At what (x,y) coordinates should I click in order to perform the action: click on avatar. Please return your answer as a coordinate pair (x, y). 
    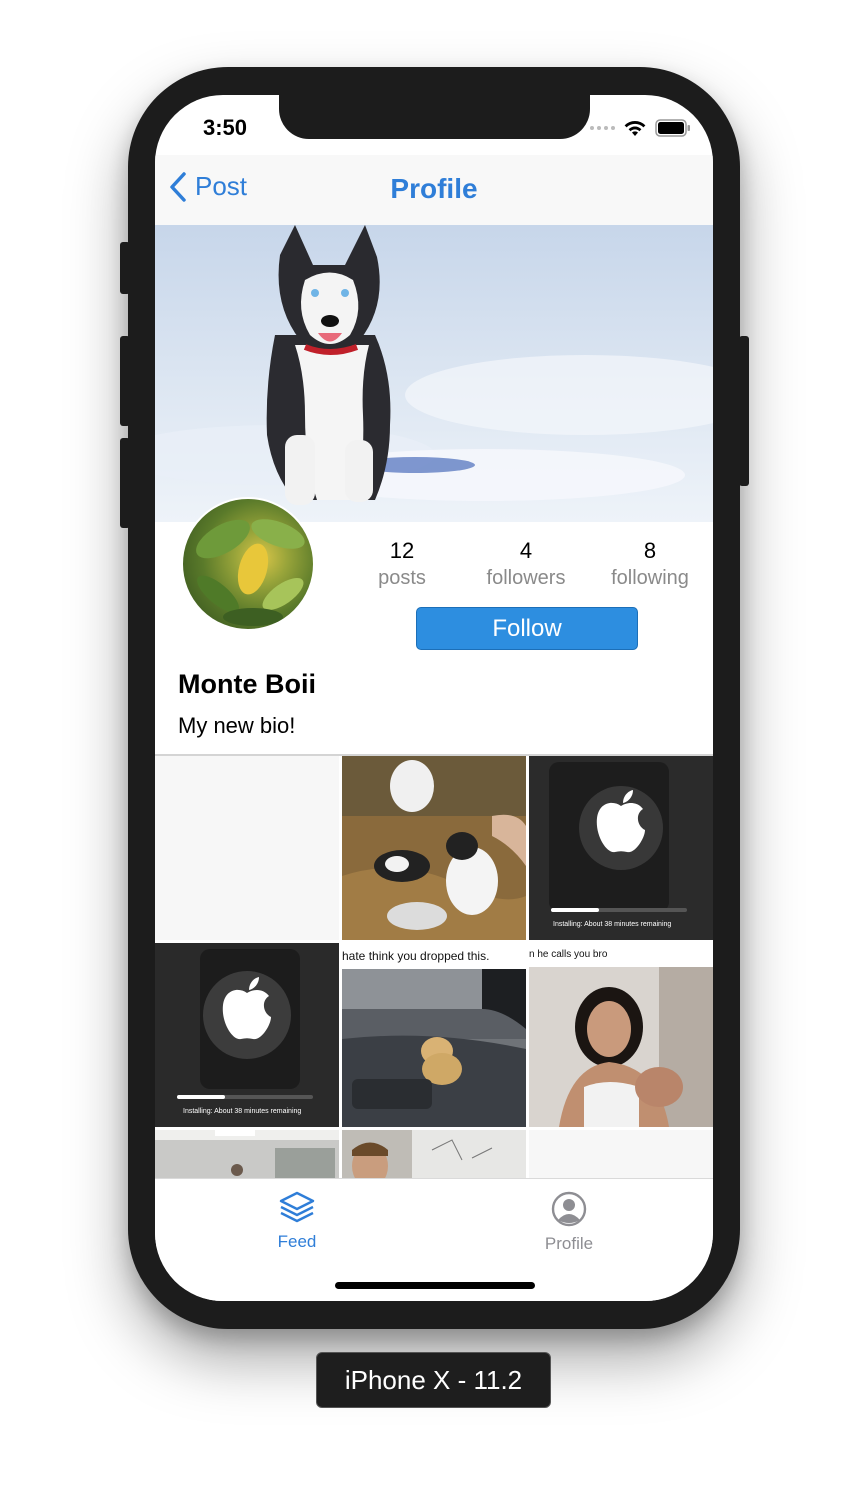
    Looking at the image, I should click on (248, 564).